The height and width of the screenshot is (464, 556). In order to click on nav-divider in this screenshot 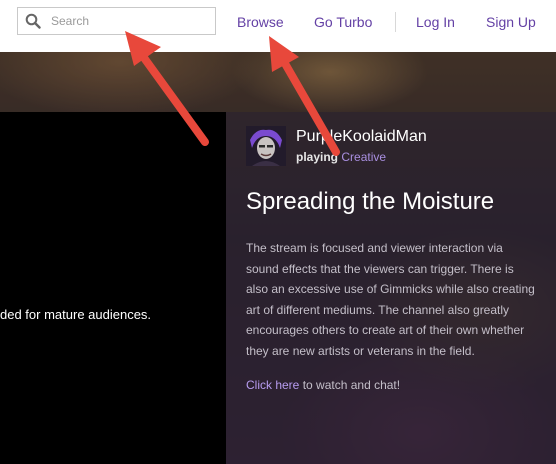, I will do `click(395, 22)`.